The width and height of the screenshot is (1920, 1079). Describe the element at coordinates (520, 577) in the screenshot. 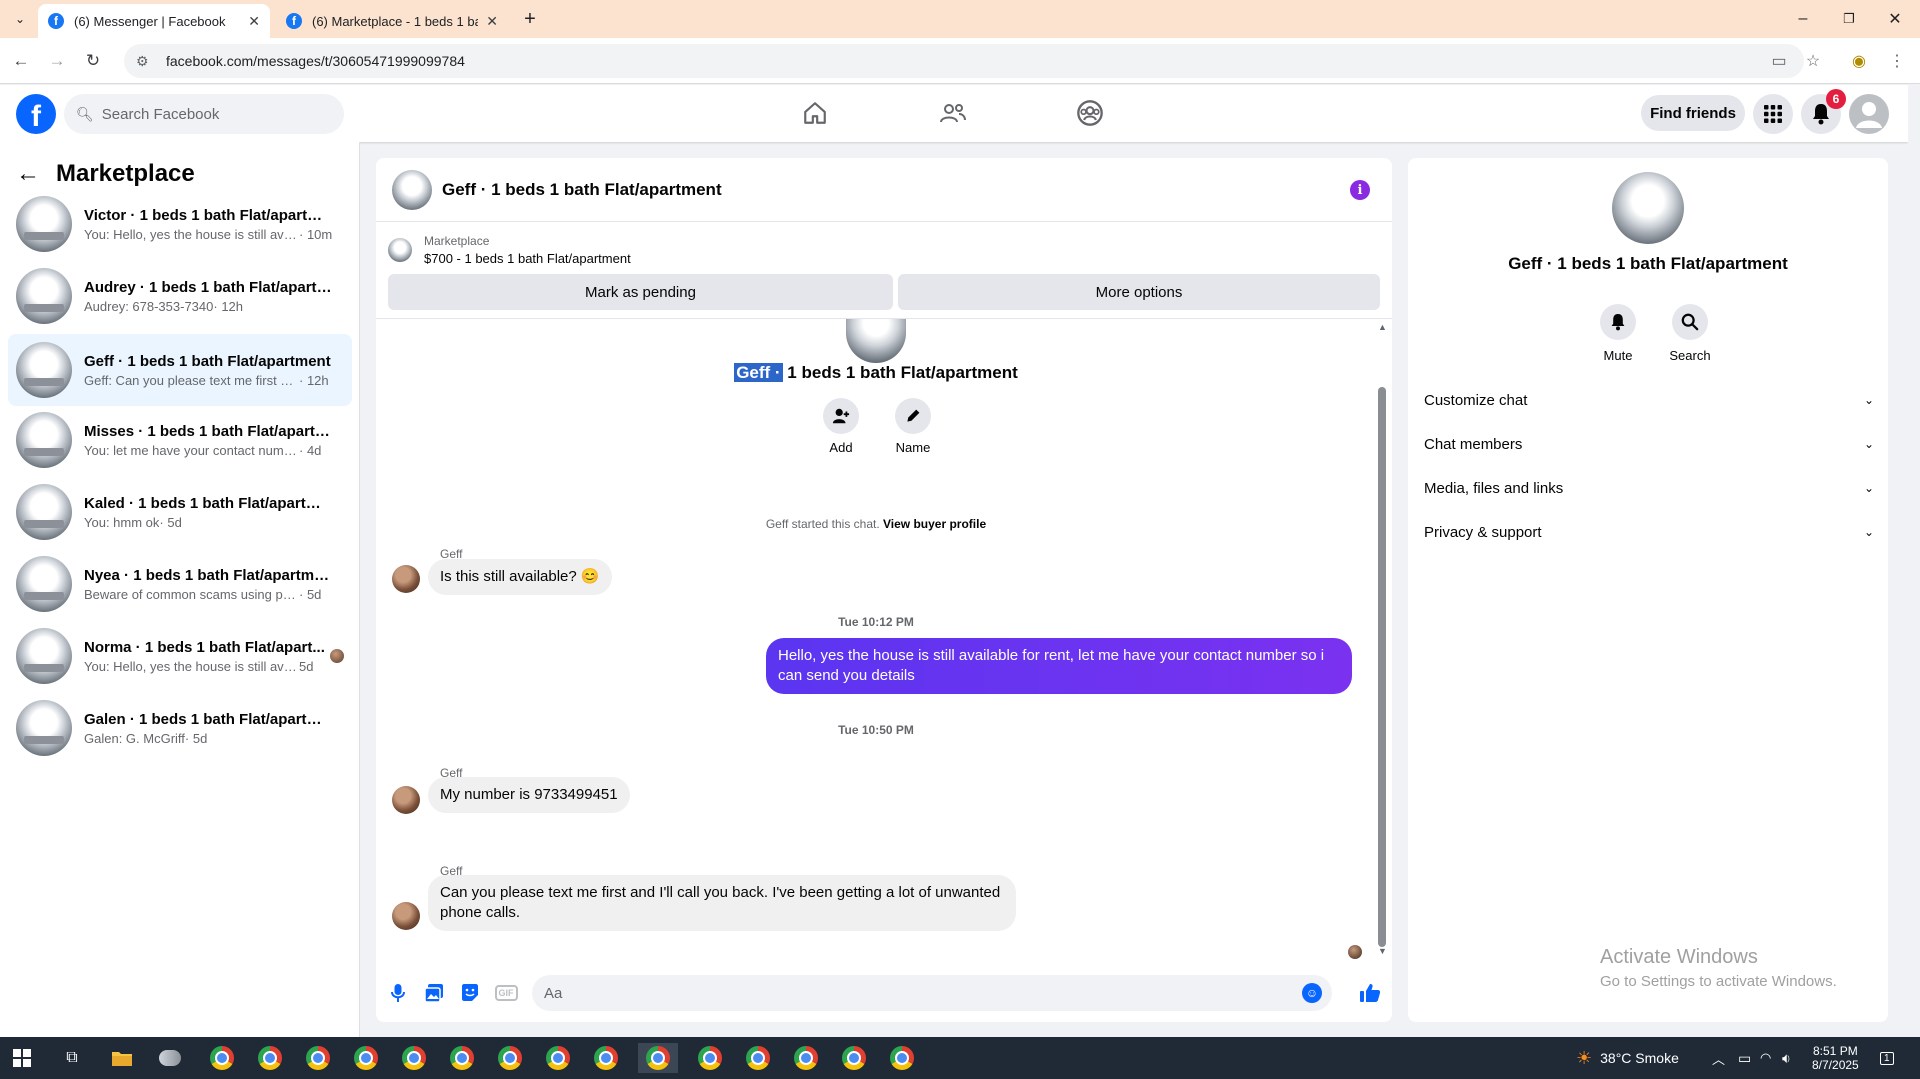

I see `incoming-message: Is this still available? 😊` at that location.